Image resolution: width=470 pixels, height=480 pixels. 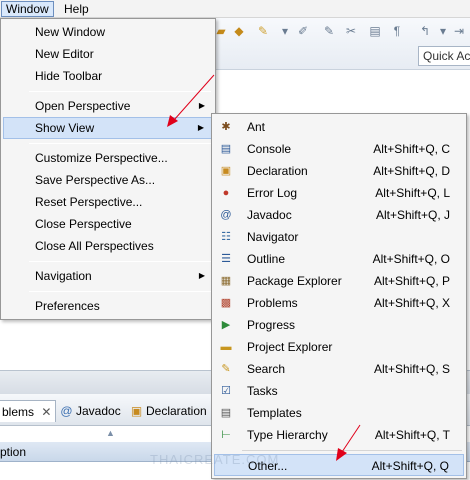 What do you see at coordinates (18, 412) in the screenshot?
I see `tab-label: blems` at bounding box center [18, 412].